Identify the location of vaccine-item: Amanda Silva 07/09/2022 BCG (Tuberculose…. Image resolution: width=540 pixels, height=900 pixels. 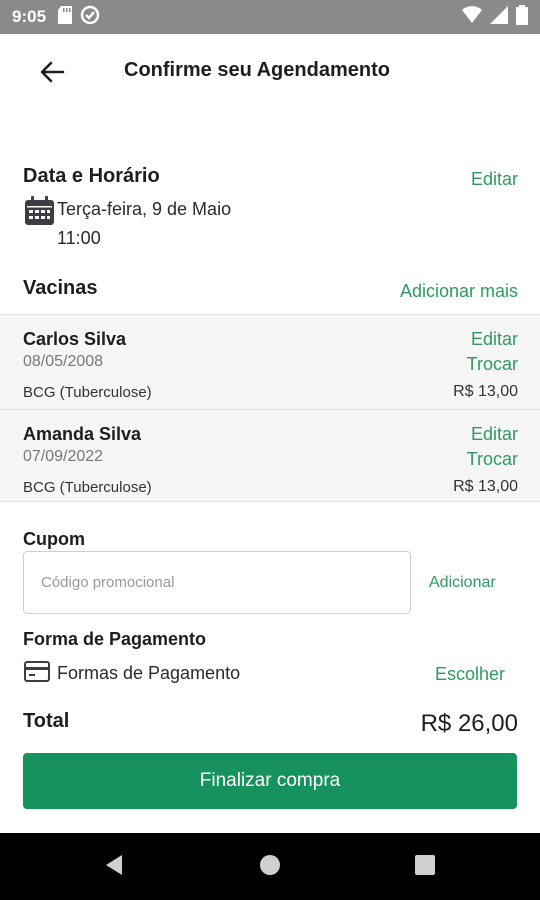
(270, 455).